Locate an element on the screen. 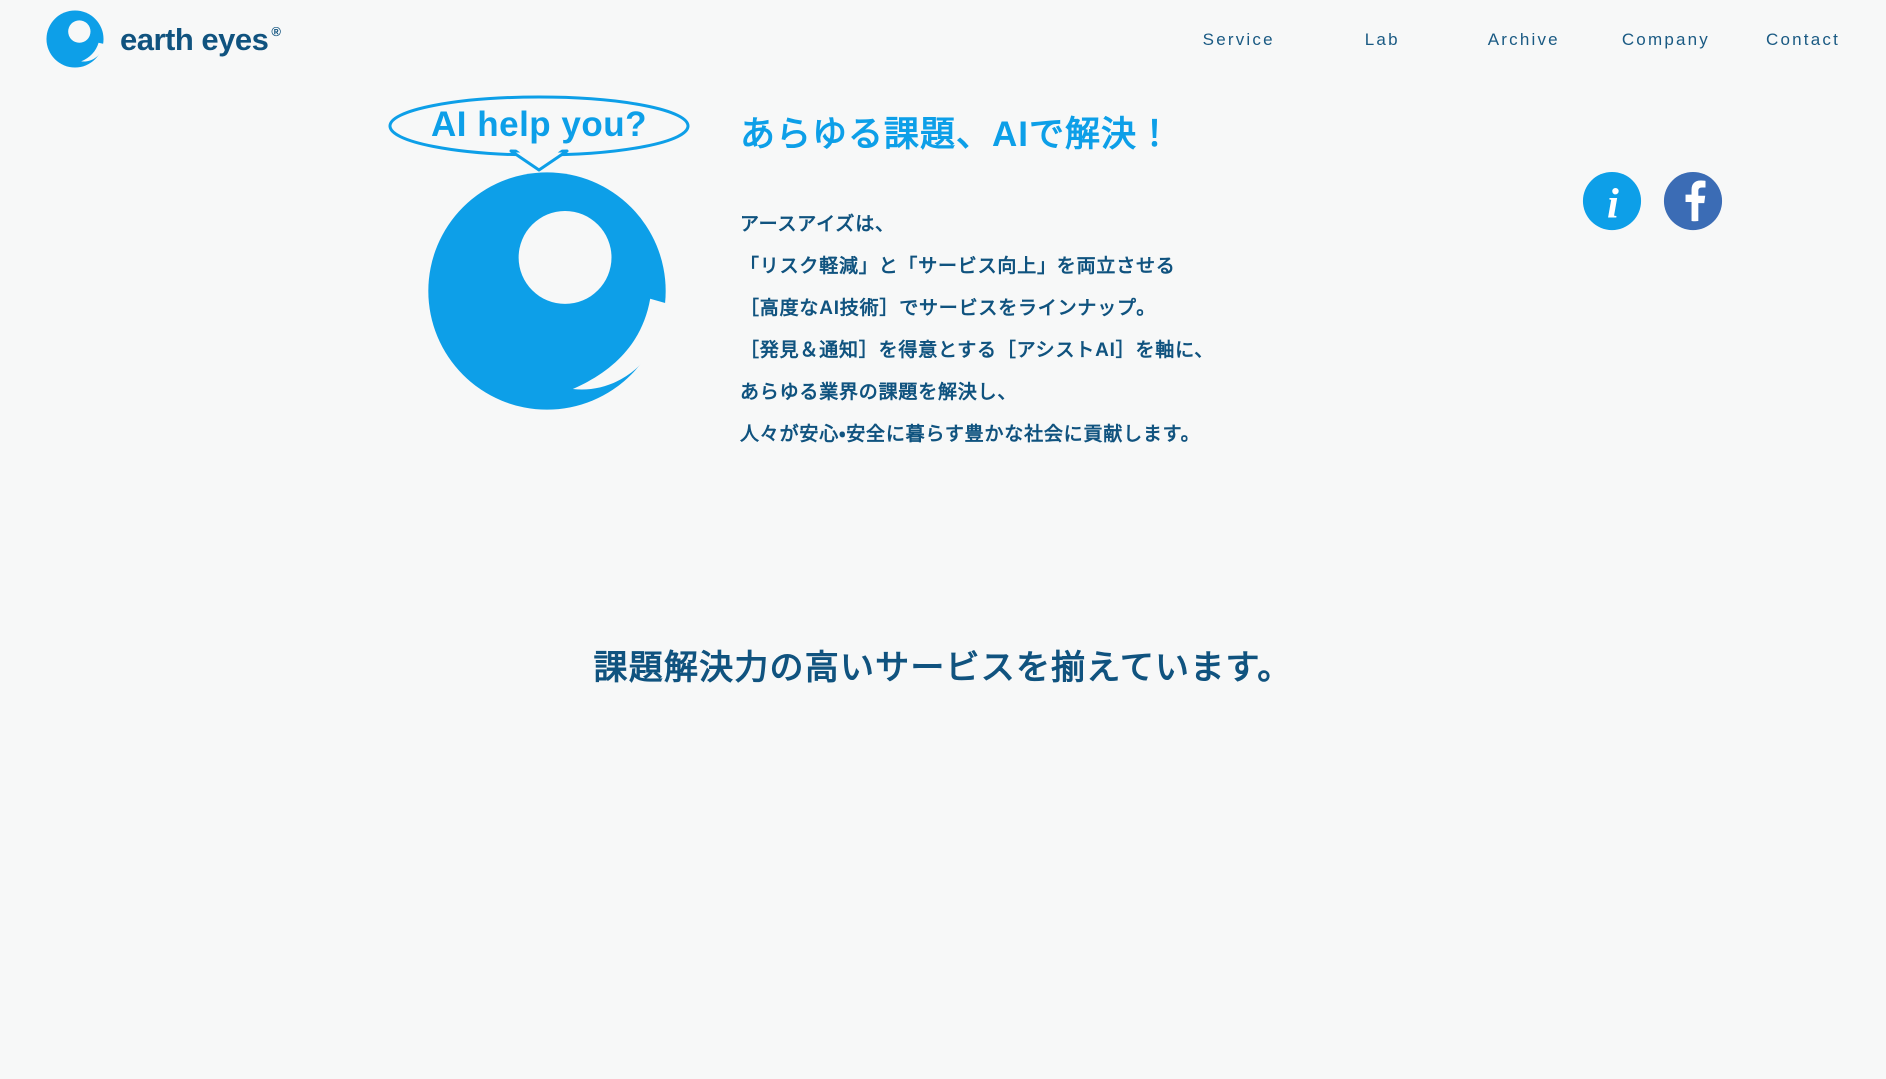 The width and height of the screenshot is (1886, 1079). main-navigation: Service Lab Archive Company Contact is located at coordinates (1521, 40).